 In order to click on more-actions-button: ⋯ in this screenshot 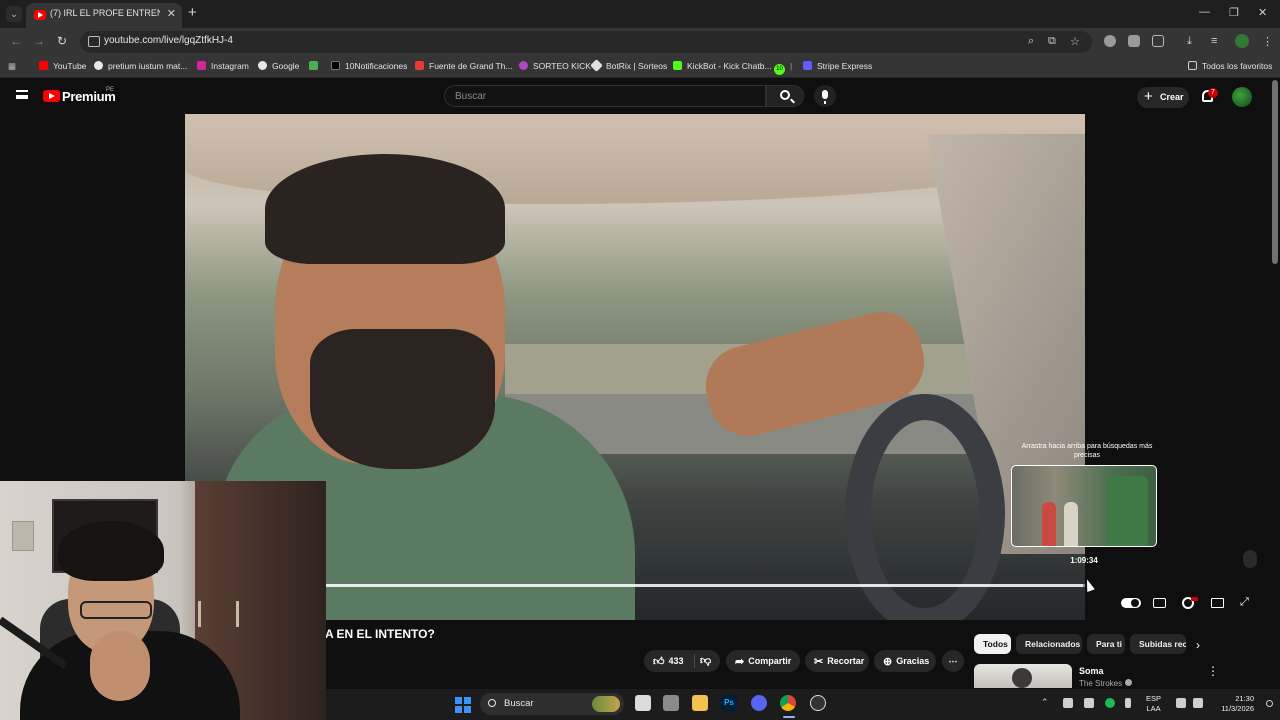, I will do `click(953, 661)`.